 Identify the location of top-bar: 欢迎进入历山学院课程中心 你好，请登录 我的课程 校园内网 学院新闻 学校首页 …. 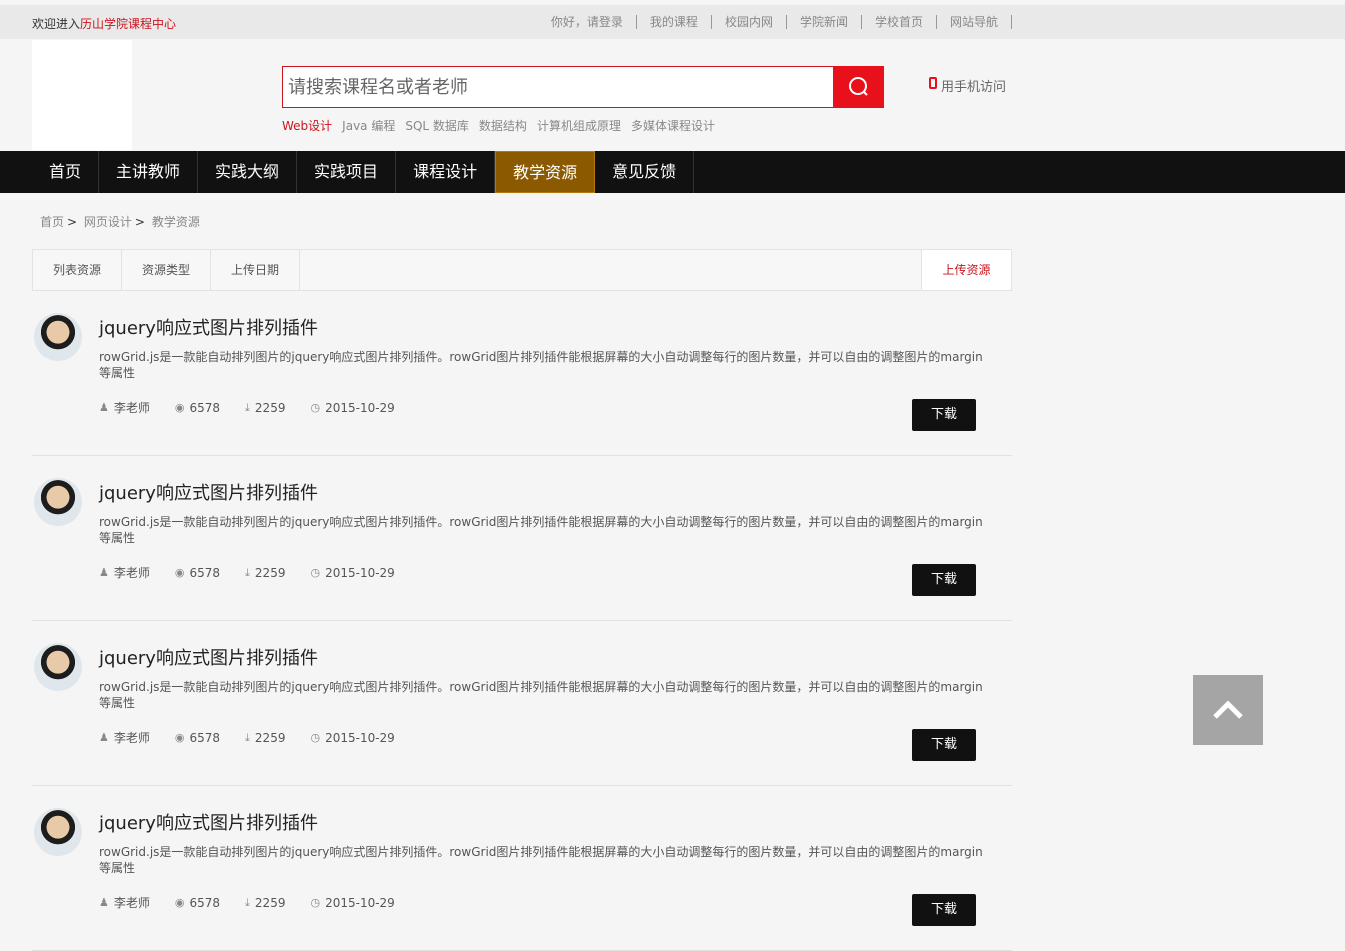
(672, 22).